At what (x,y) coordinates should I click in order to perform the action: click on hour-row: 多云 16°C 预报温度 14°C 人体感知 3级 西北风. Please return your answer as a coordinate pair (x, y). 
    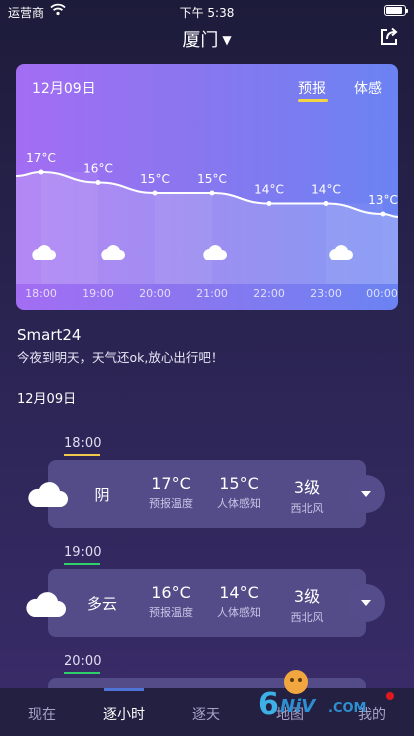
    Looking at the image, I should click on (207, 603).